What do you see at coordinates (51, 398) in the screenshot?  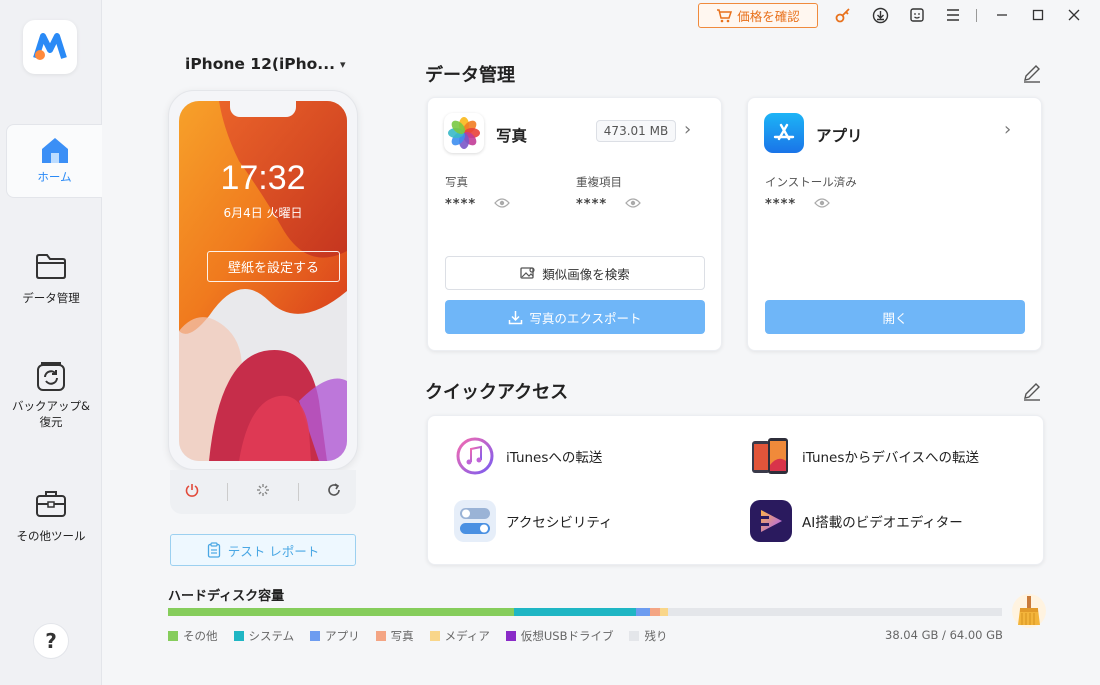 I see `sidebar-item-backup-restore: バックアップ& 復元` at bounding box center [51, 398].